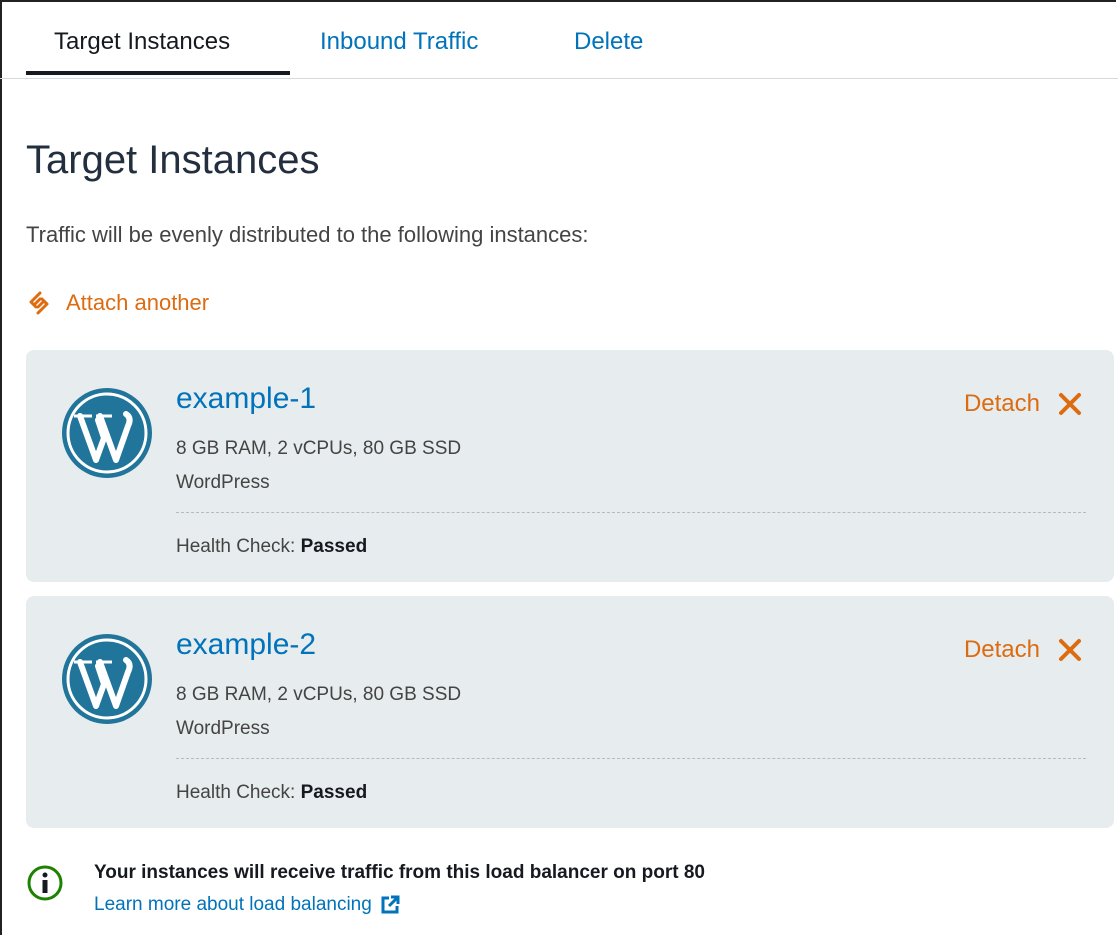  Describe the element at coordinates (45, 883) in the screenshot. I see `info-icon` at that location.